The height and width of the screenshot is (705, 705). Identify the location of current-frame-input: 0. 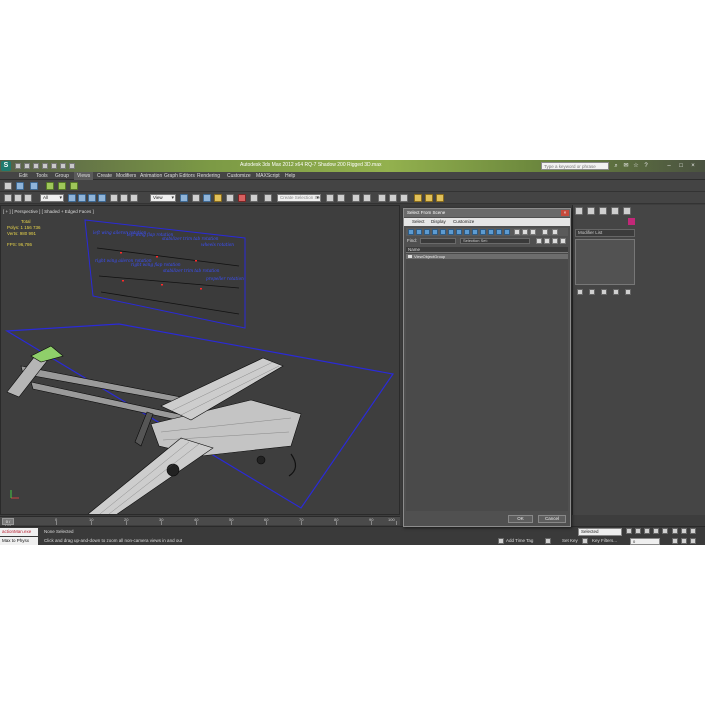
(645, 541).